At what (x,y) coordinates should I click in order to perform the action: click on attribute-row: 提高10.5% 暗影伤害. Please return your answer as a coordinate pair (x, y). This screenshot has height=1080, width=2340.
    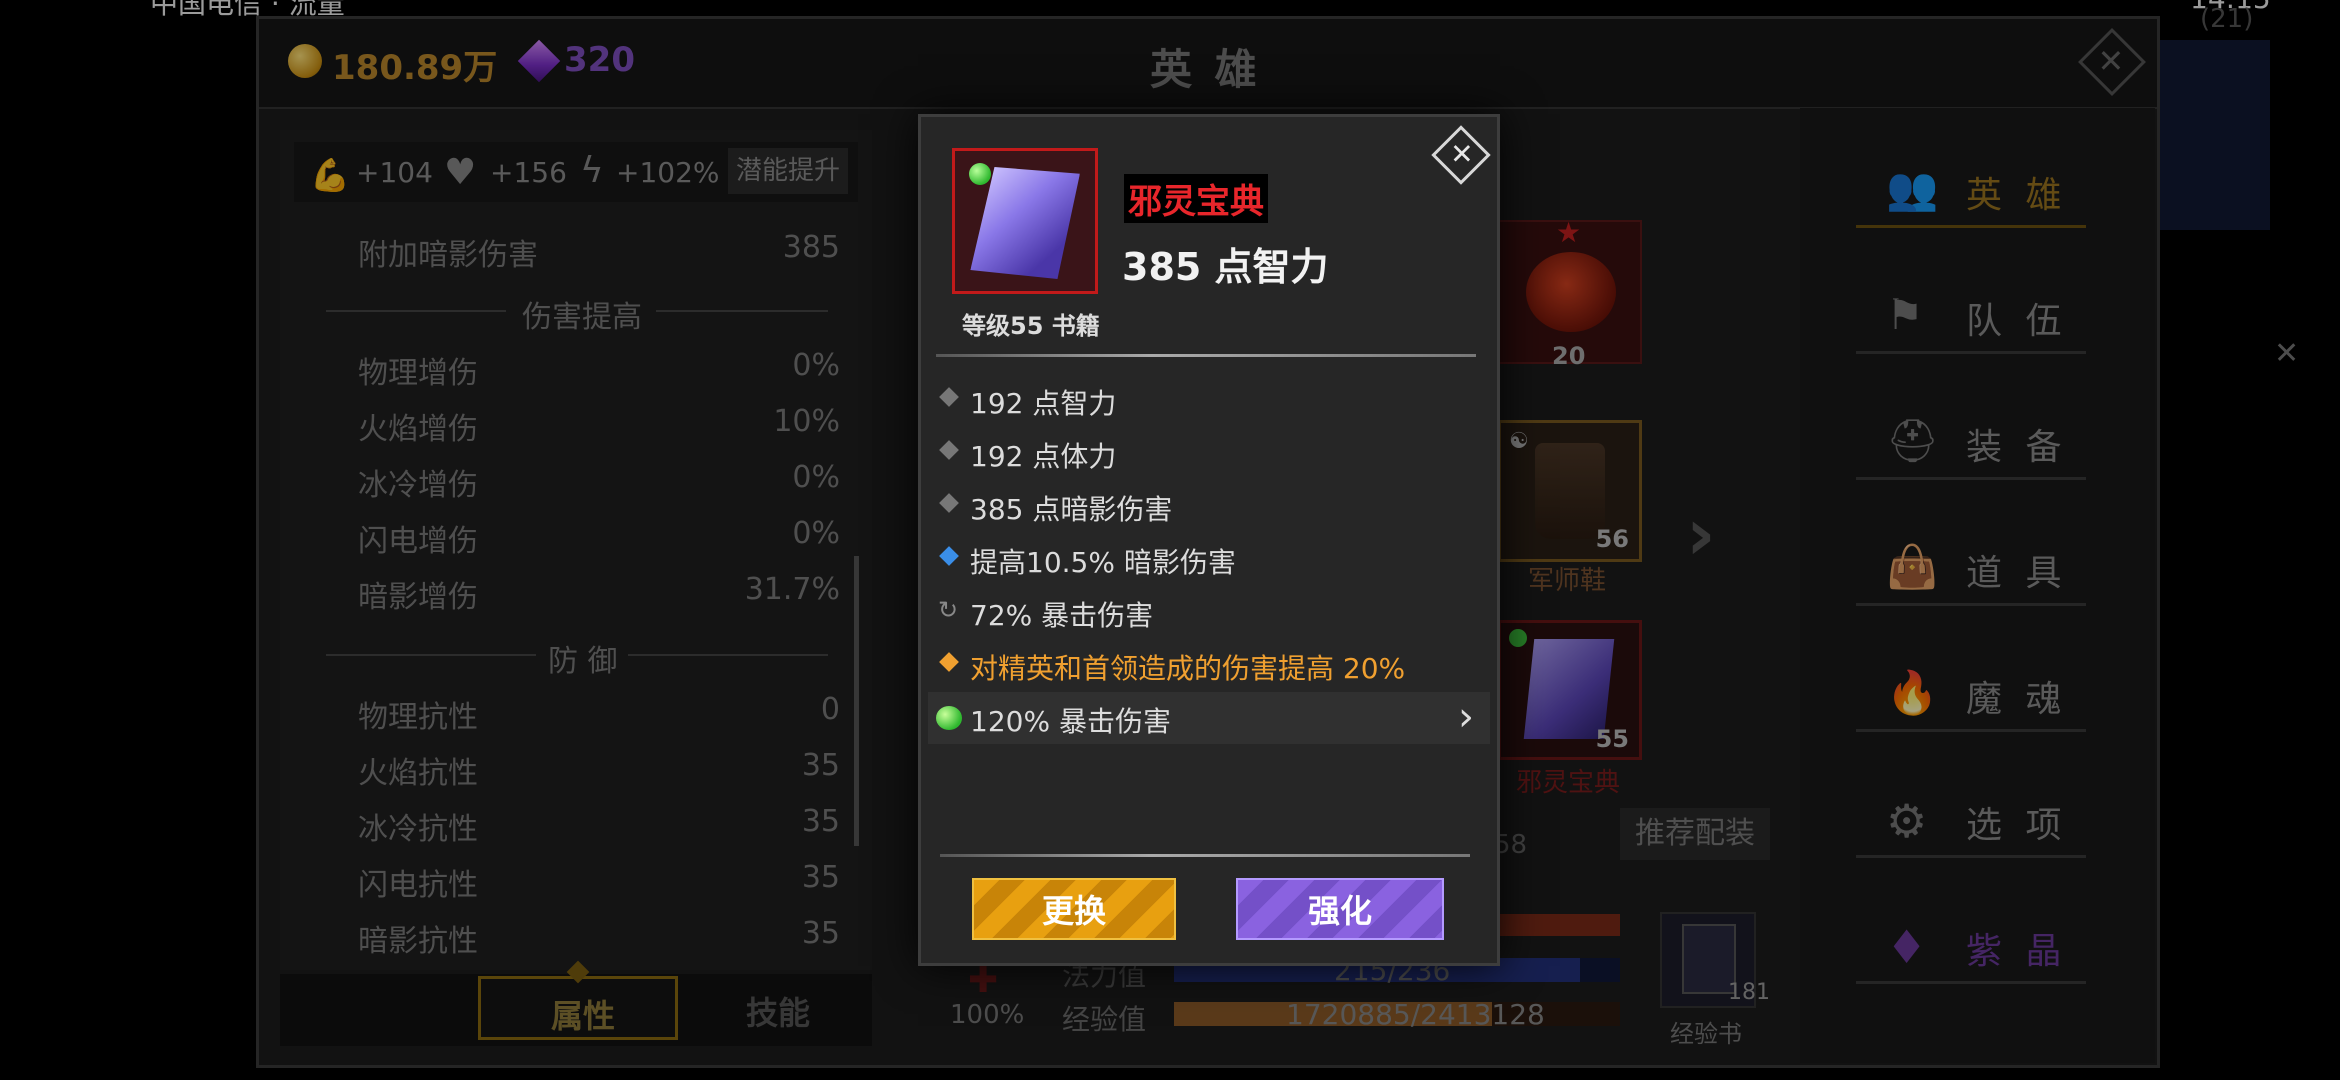
    Looking at the image, I should click on (1216, 559).